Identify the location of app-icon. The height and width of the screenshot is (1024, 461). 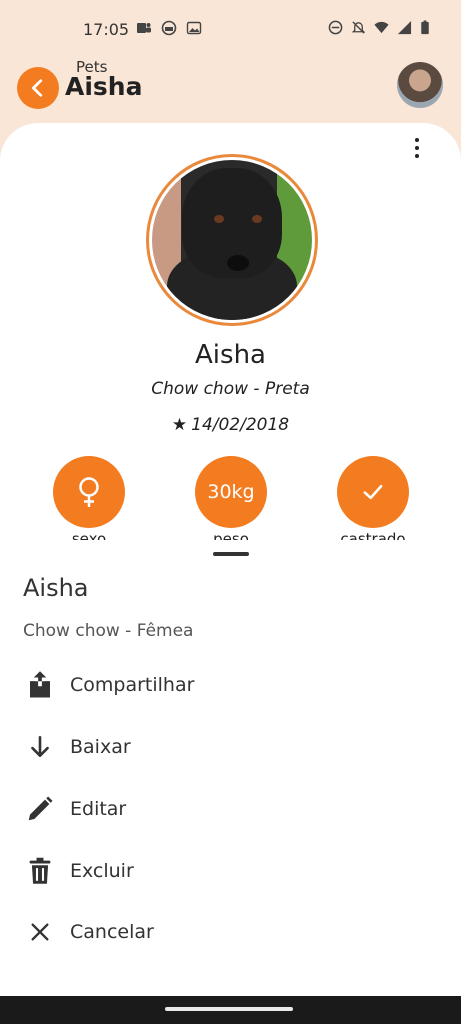
(169, 28).